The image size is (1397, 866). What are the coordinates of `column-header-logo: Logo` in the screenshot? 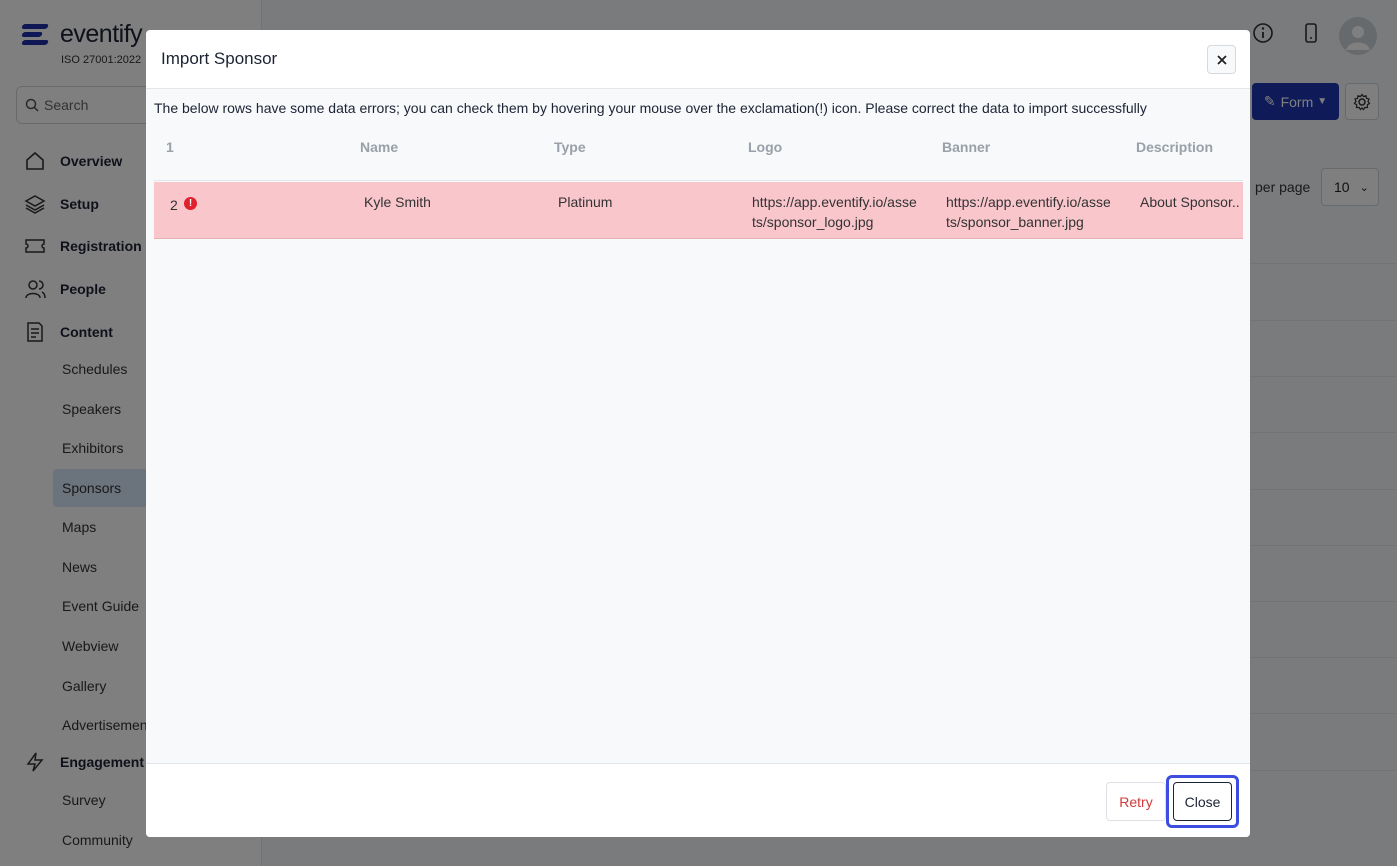 It's located at (765, 147).